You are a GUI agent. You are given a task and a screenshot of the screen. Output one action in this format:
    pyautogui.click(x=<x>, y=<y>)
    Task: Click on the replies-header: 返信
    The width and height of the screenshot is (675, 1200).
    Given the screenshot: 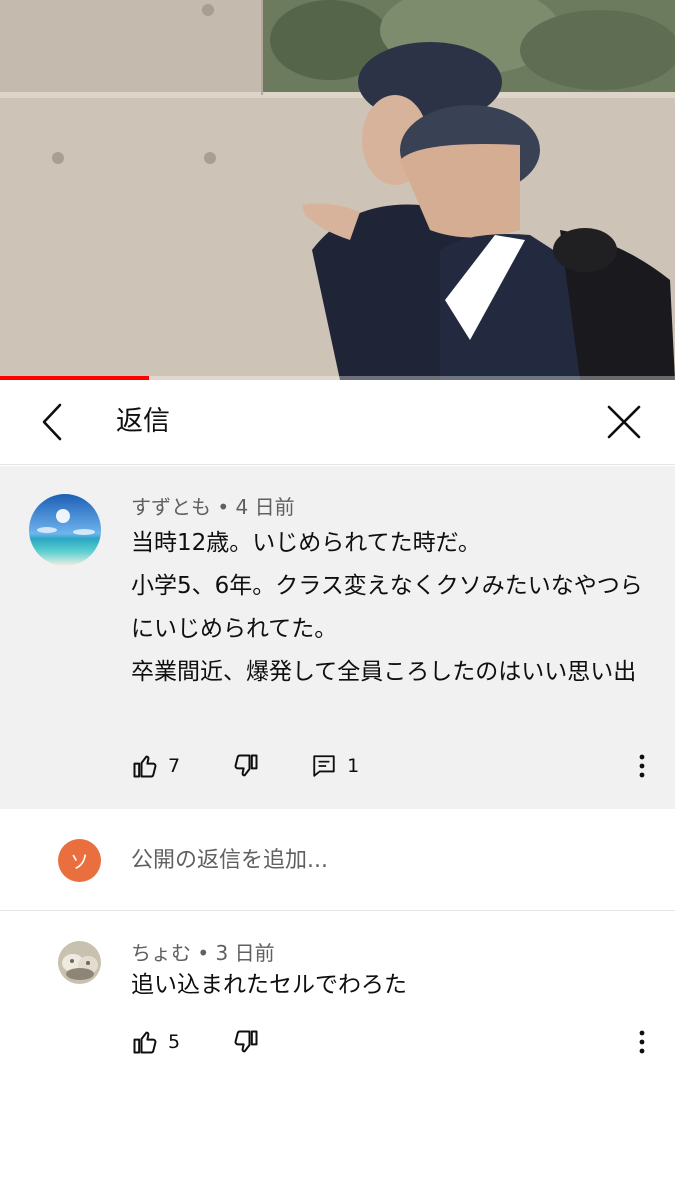 What is the action you would take?
    pyautogui.click(x=337, y=422)
    